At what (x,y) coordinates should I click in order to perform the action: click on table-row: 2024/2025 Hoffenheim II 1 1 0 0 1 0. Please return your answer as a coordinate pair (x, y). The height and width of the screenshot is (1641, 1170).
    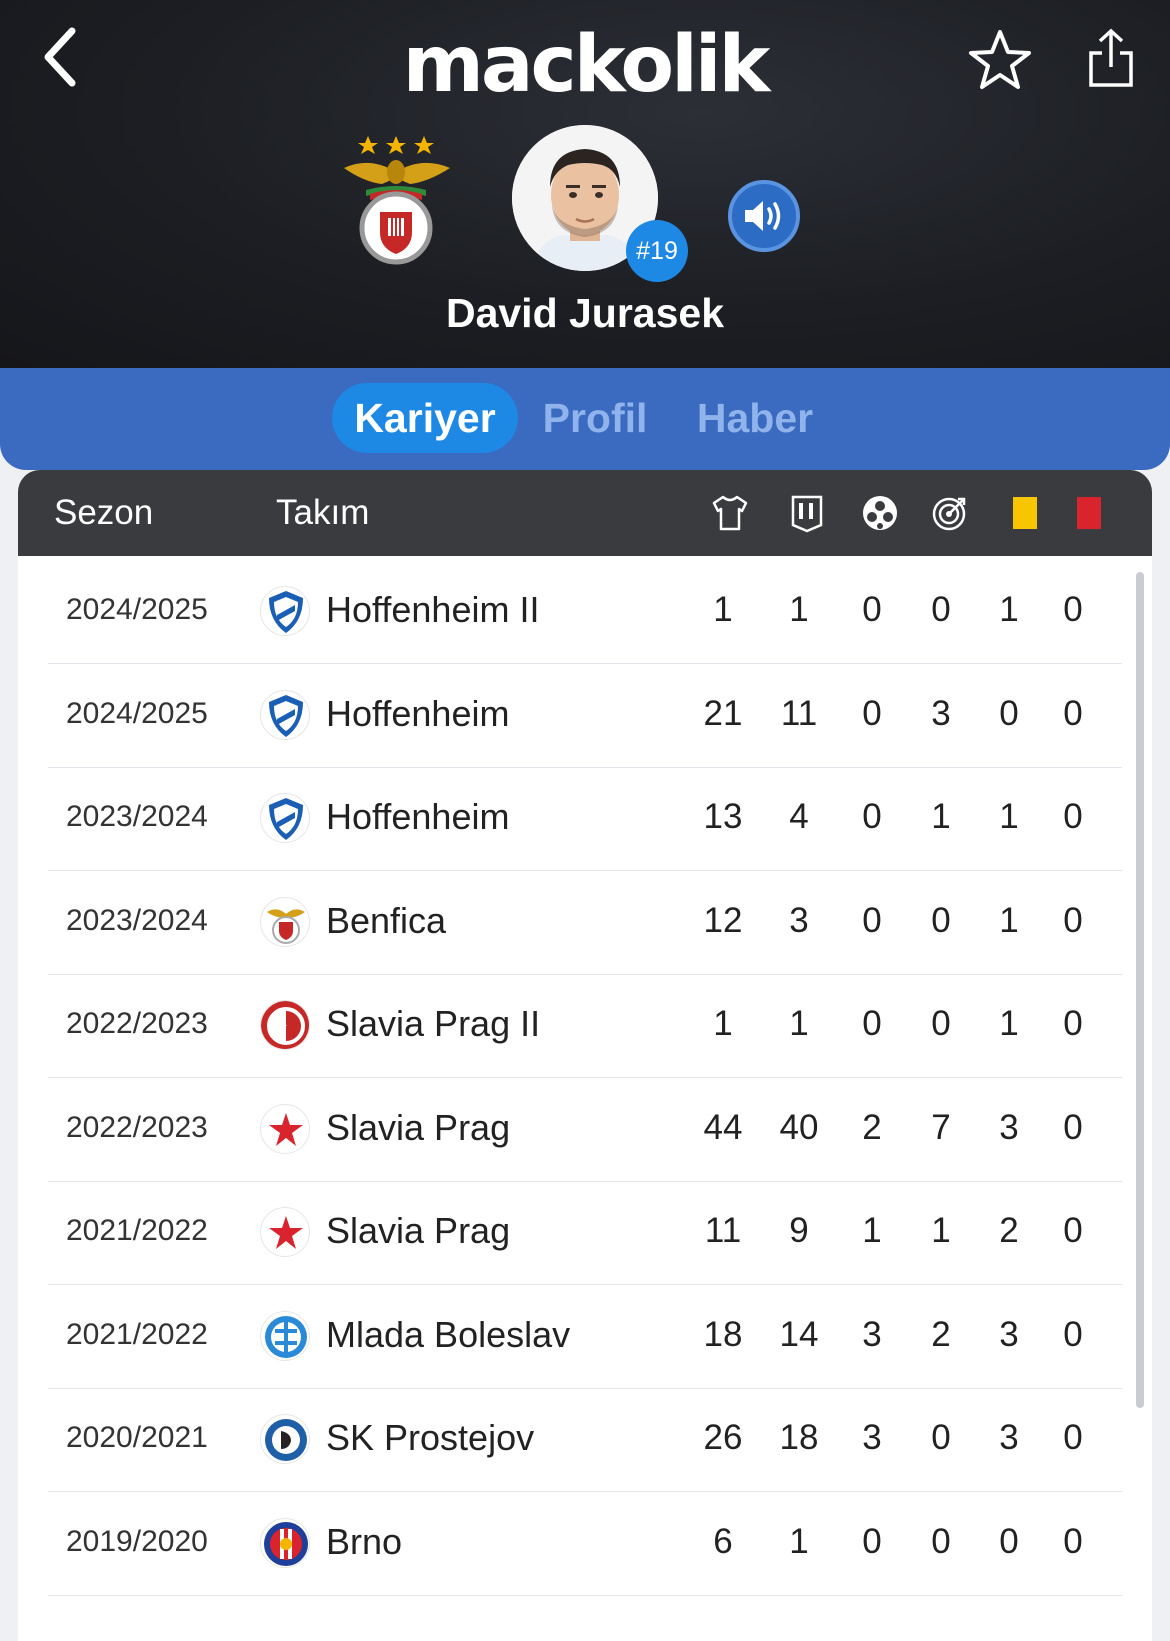
    Looking at the image, I should click on (585, 610).